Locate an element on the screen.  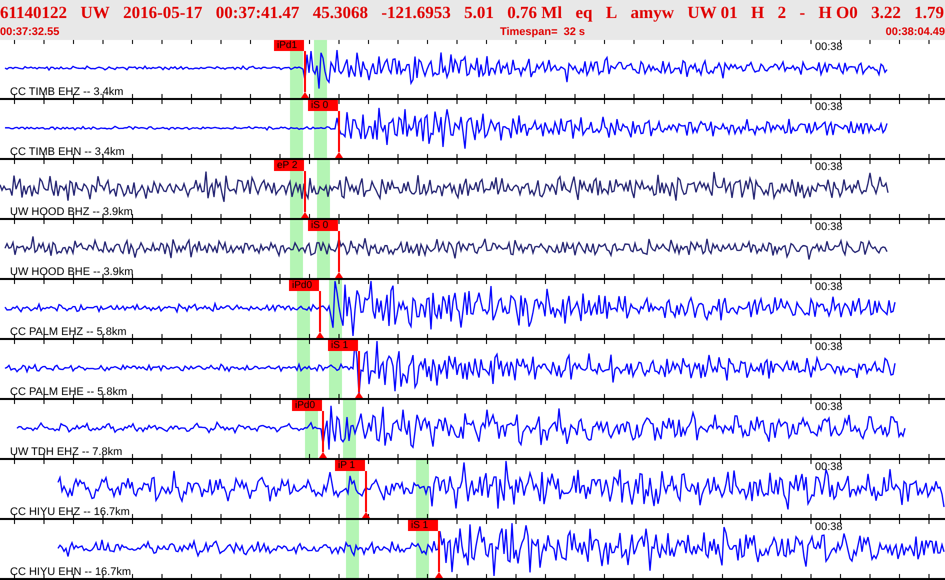
event-field: 45.3068 is located at coordinates (340, 12).